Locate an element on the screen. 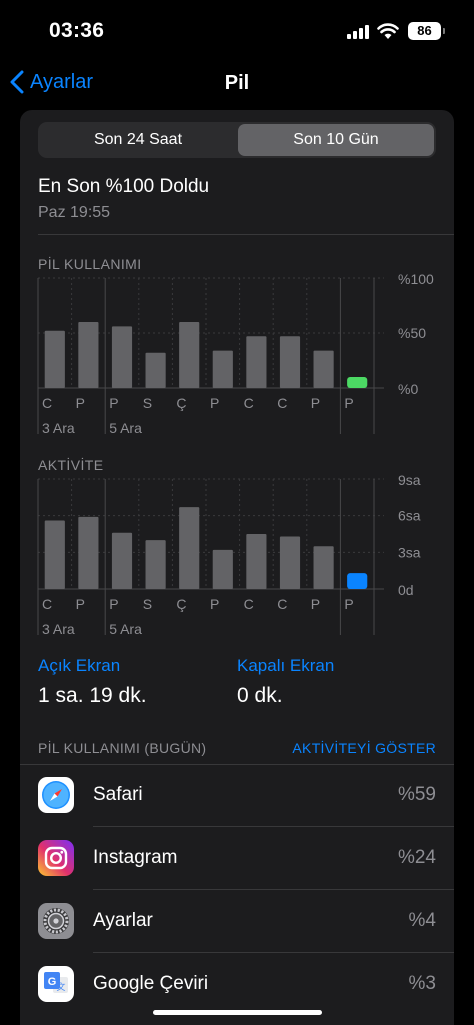  svg-text: G is located at coordinates (52, 982).